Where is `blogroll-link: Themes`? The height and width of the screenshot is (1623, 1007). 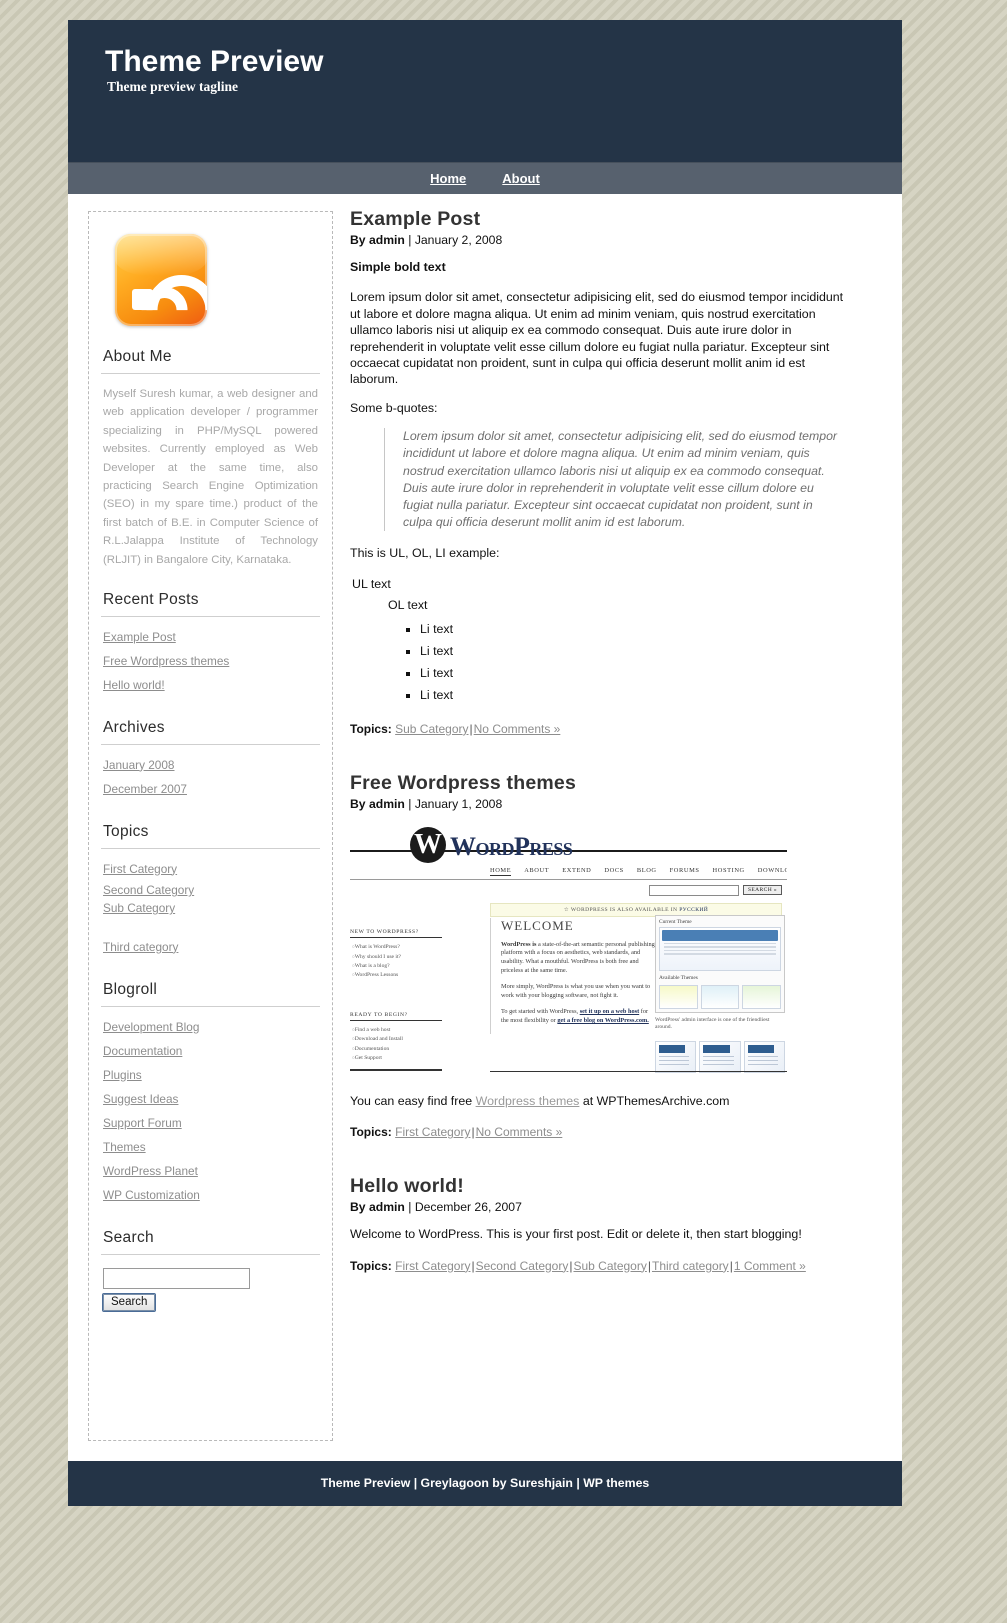 blogroll-link: Themes is located at coordinates (123, 1147).